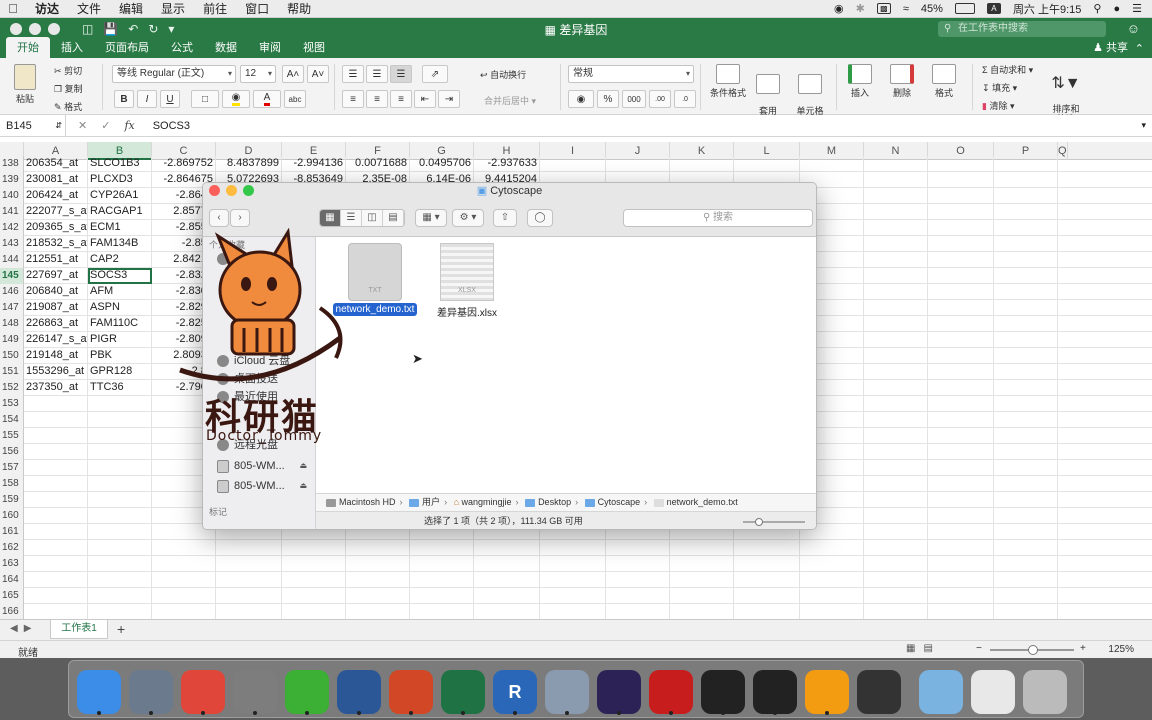 This screenshot has width=1152, height=720. What do you see at coordinates (12, 420) in the screenshot?
I see `row-header: 154` at bounding box center [12, 420].